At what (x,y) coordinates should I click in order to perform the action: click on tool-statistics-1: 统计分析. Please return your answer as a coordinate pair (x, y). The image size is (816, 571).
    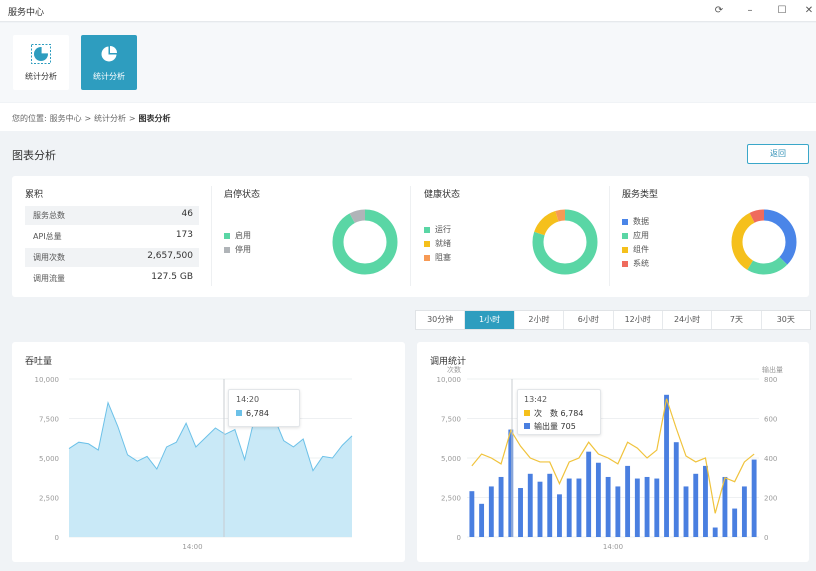
    Looking at the image, I should click on (41, 62).